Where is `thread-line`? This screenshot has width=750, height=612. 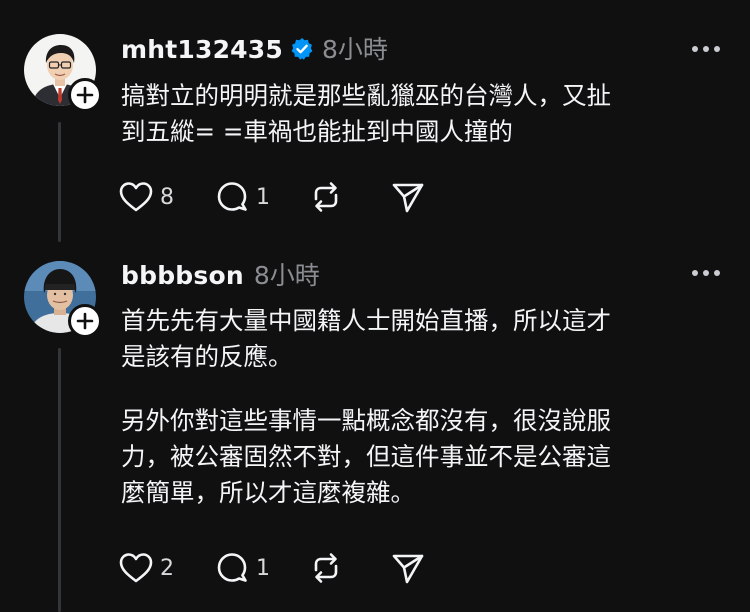 thread-line is located at coordinates (59, 480).